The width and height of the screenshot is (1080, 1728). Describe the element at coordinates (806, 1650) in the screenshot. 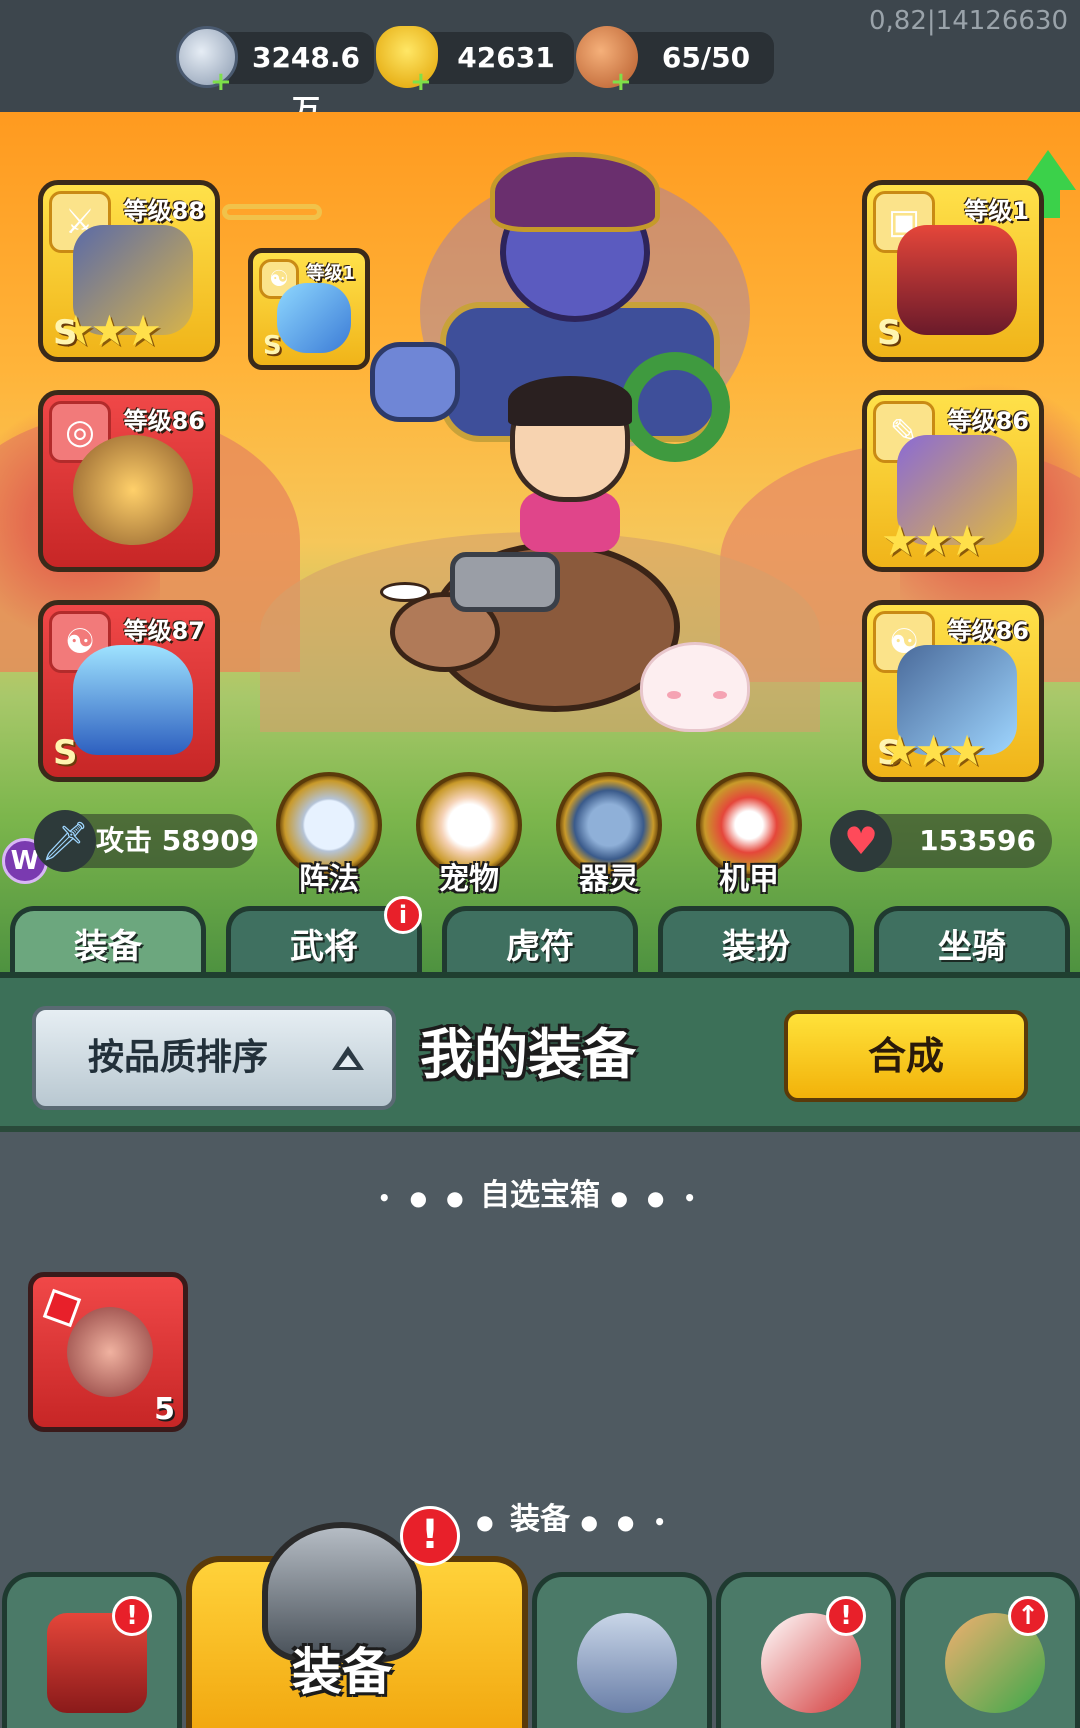

I see `nav-rewards` at that location.